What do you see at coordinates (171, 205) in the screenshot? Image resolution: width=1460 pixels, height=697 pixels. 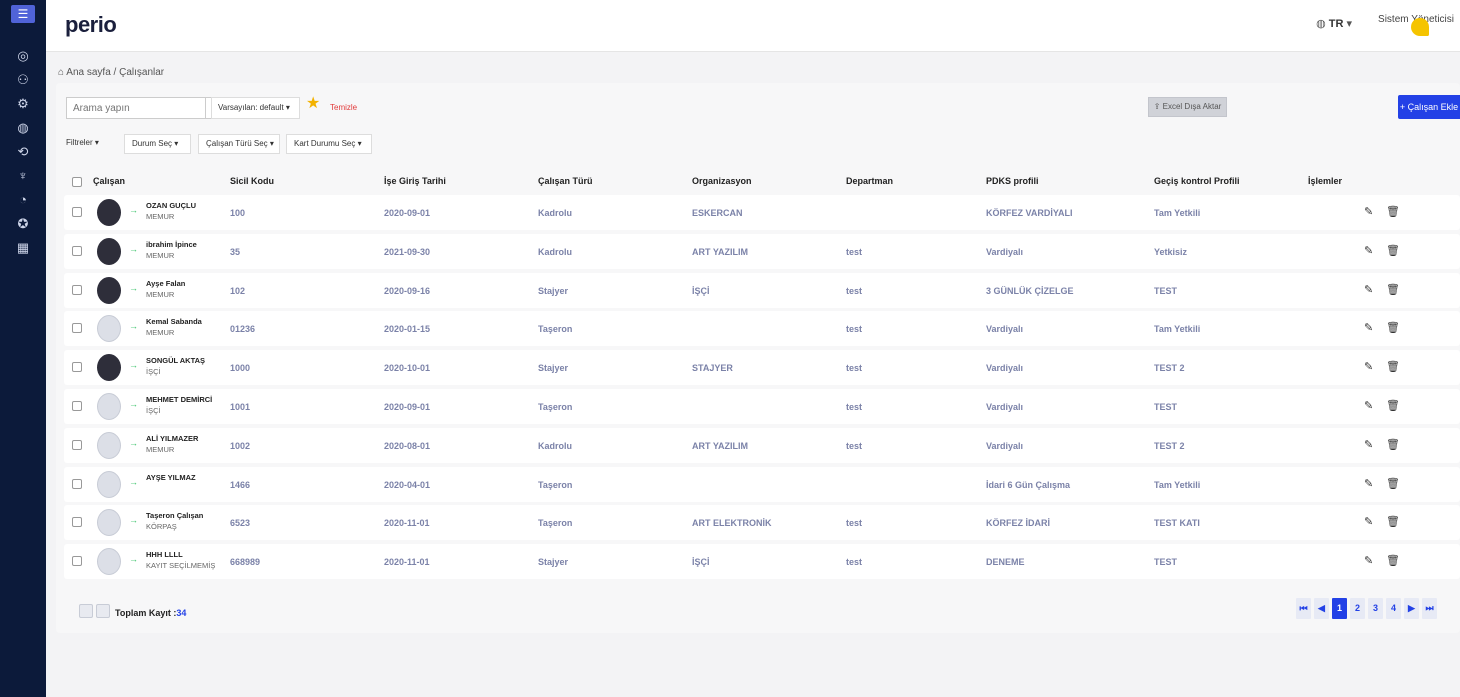 I see `employee-name: OZAN GUÇLU` at bounding box center [171, 205].